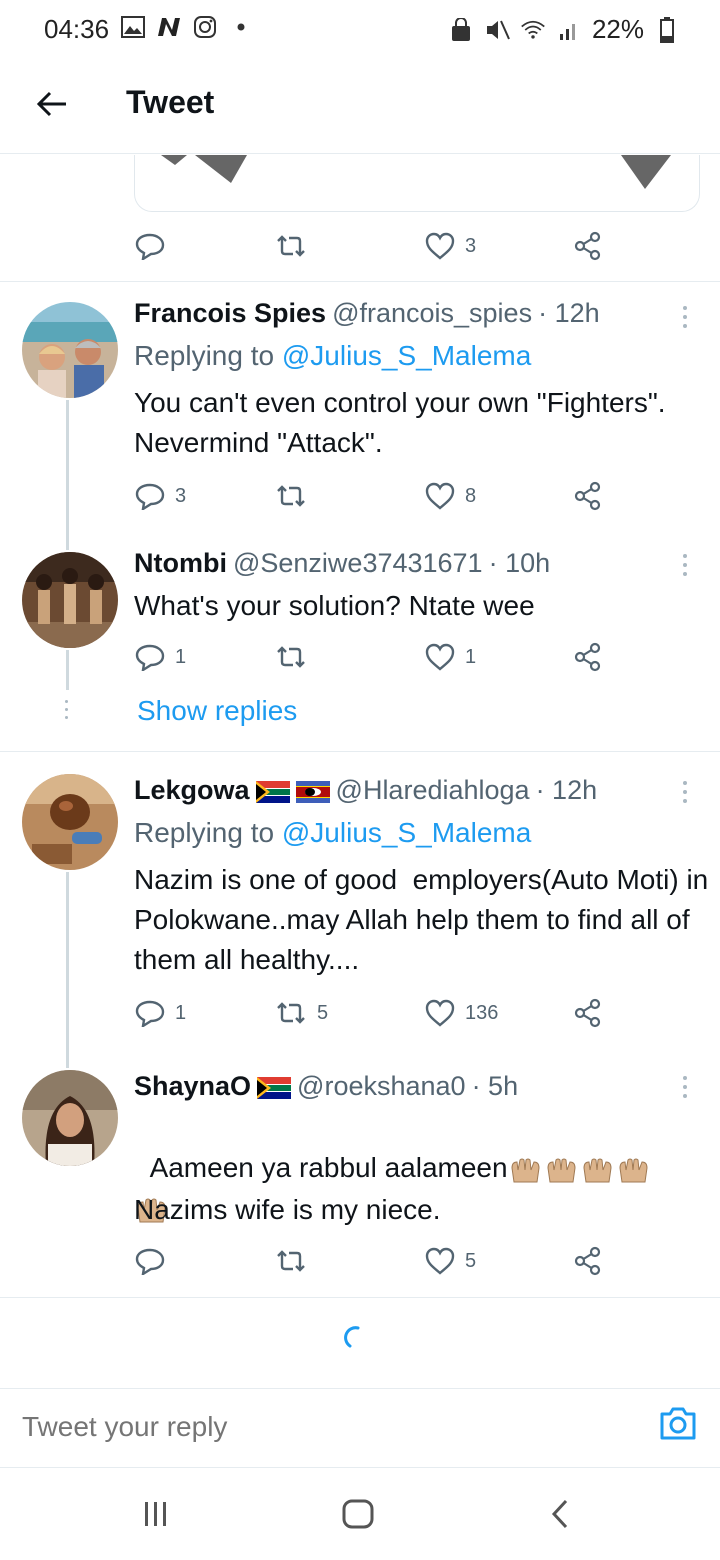 The image size is (720, 1560). I want to click on like-count: 1, so click(471, 656).